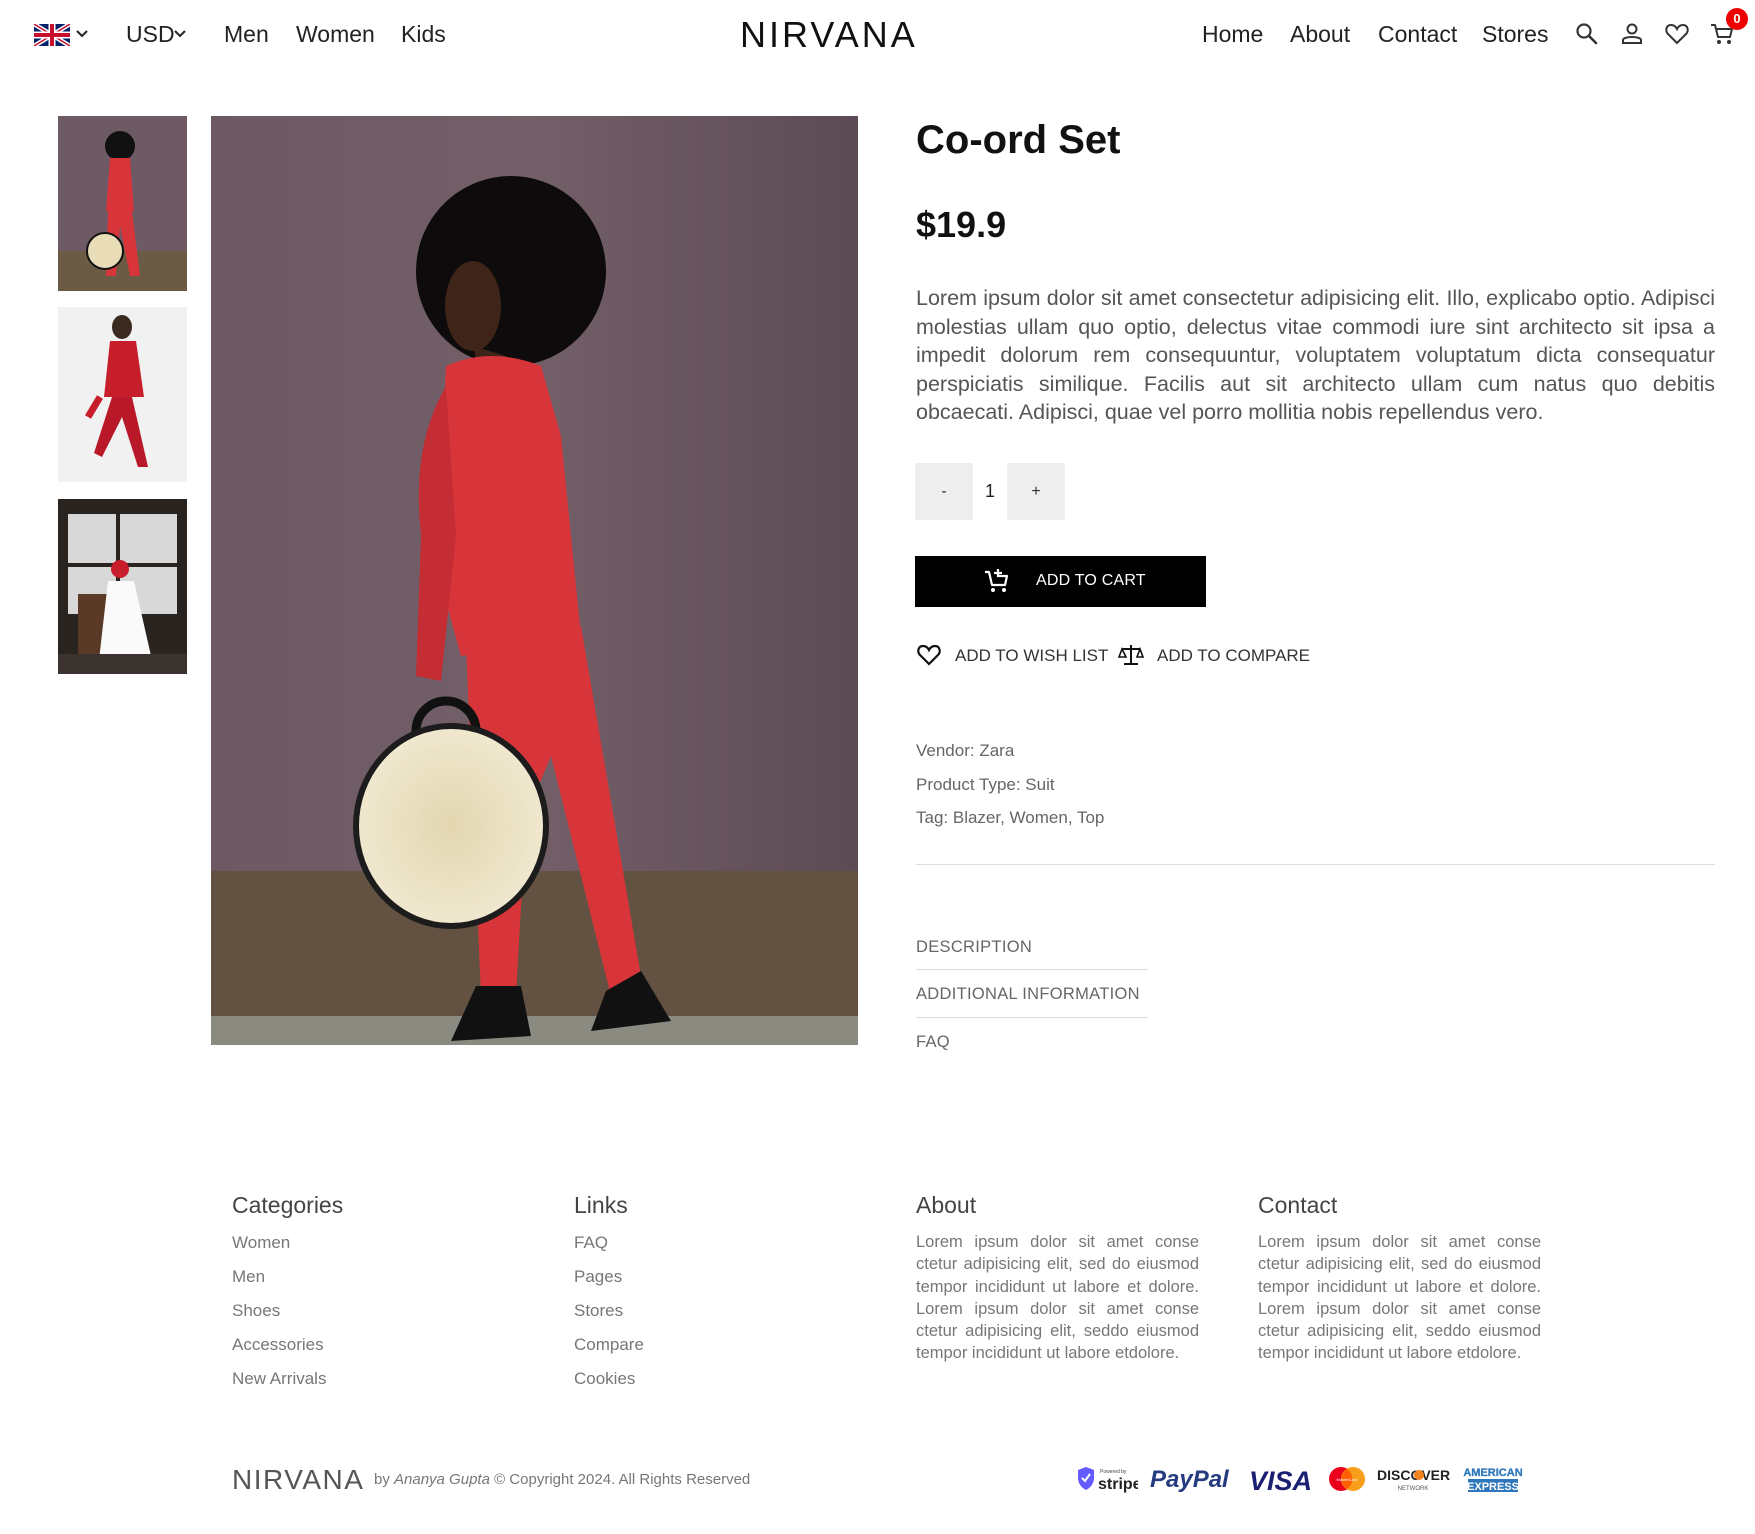  Describe the element at coordinates (961, 224) in the screenshot. I see `product-price: $19.9` at that location.